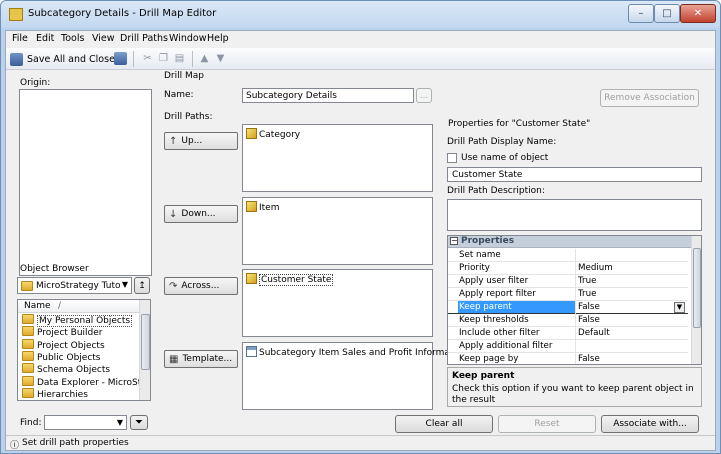 This screenshot has width=721, height=454. What do you see at coordinates (85, 422) in the screenshot?
I see `find-input: ▼` at bounding box center [85, 422].